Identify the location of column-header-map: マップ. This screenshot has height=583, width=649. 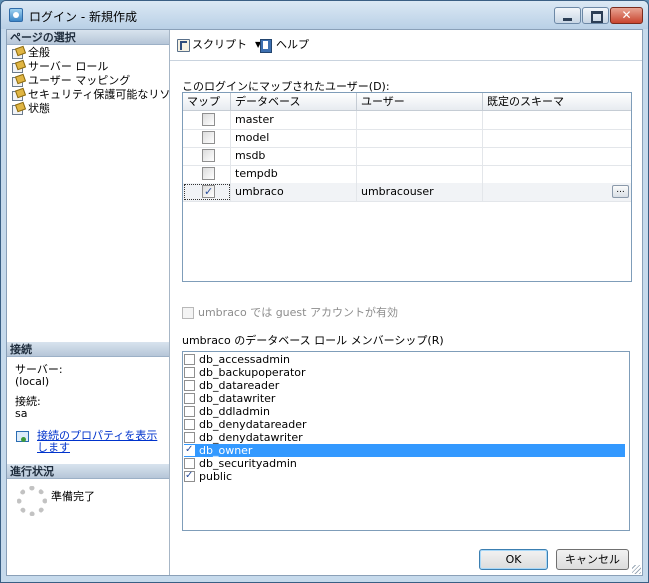
(207, 101).